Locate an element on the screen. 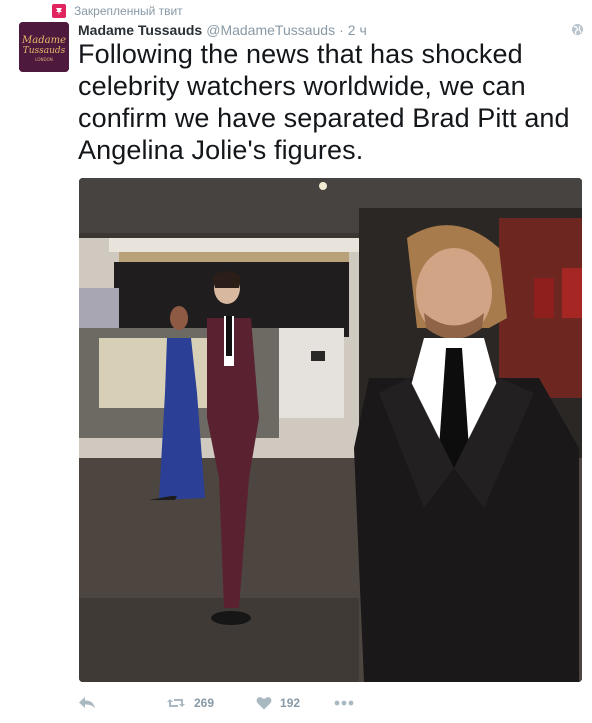  like-count: 192 is located at coordinates (290, 703).